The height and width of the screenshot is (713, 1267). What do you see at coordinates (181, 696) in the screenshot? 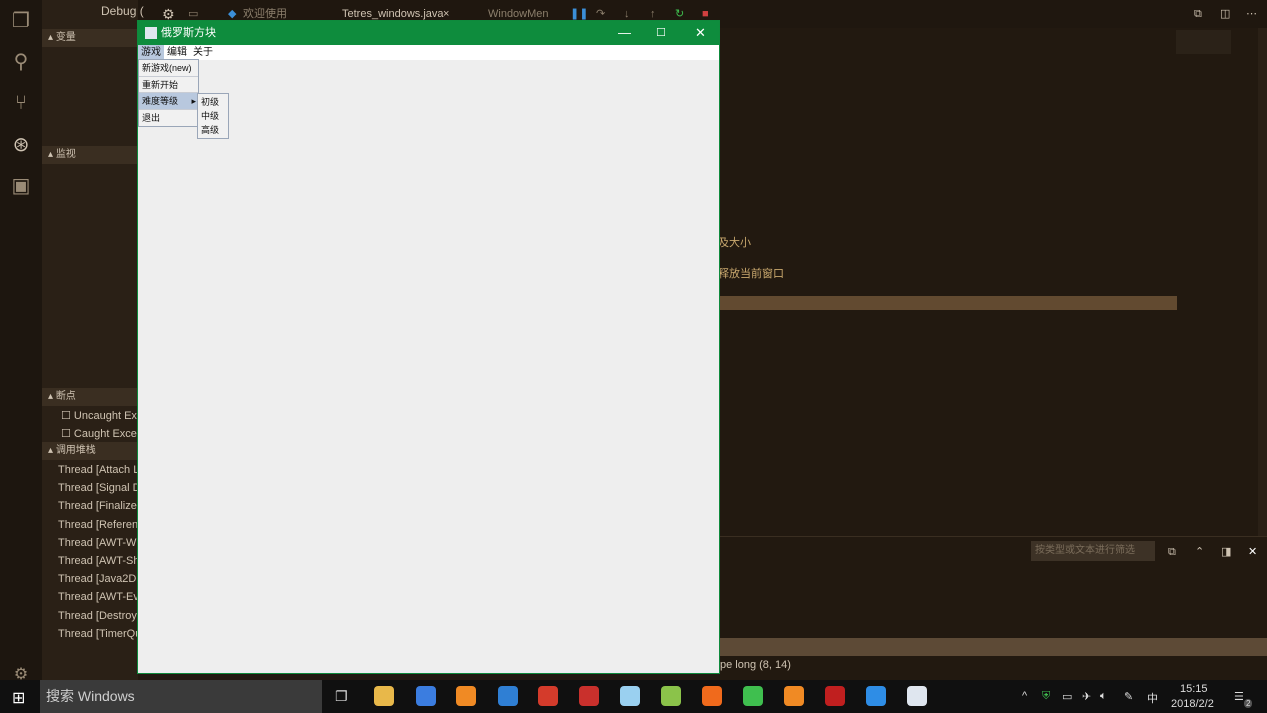
I see `taskbar-search: 搜索 Windows` at bounding box center [181, 696].